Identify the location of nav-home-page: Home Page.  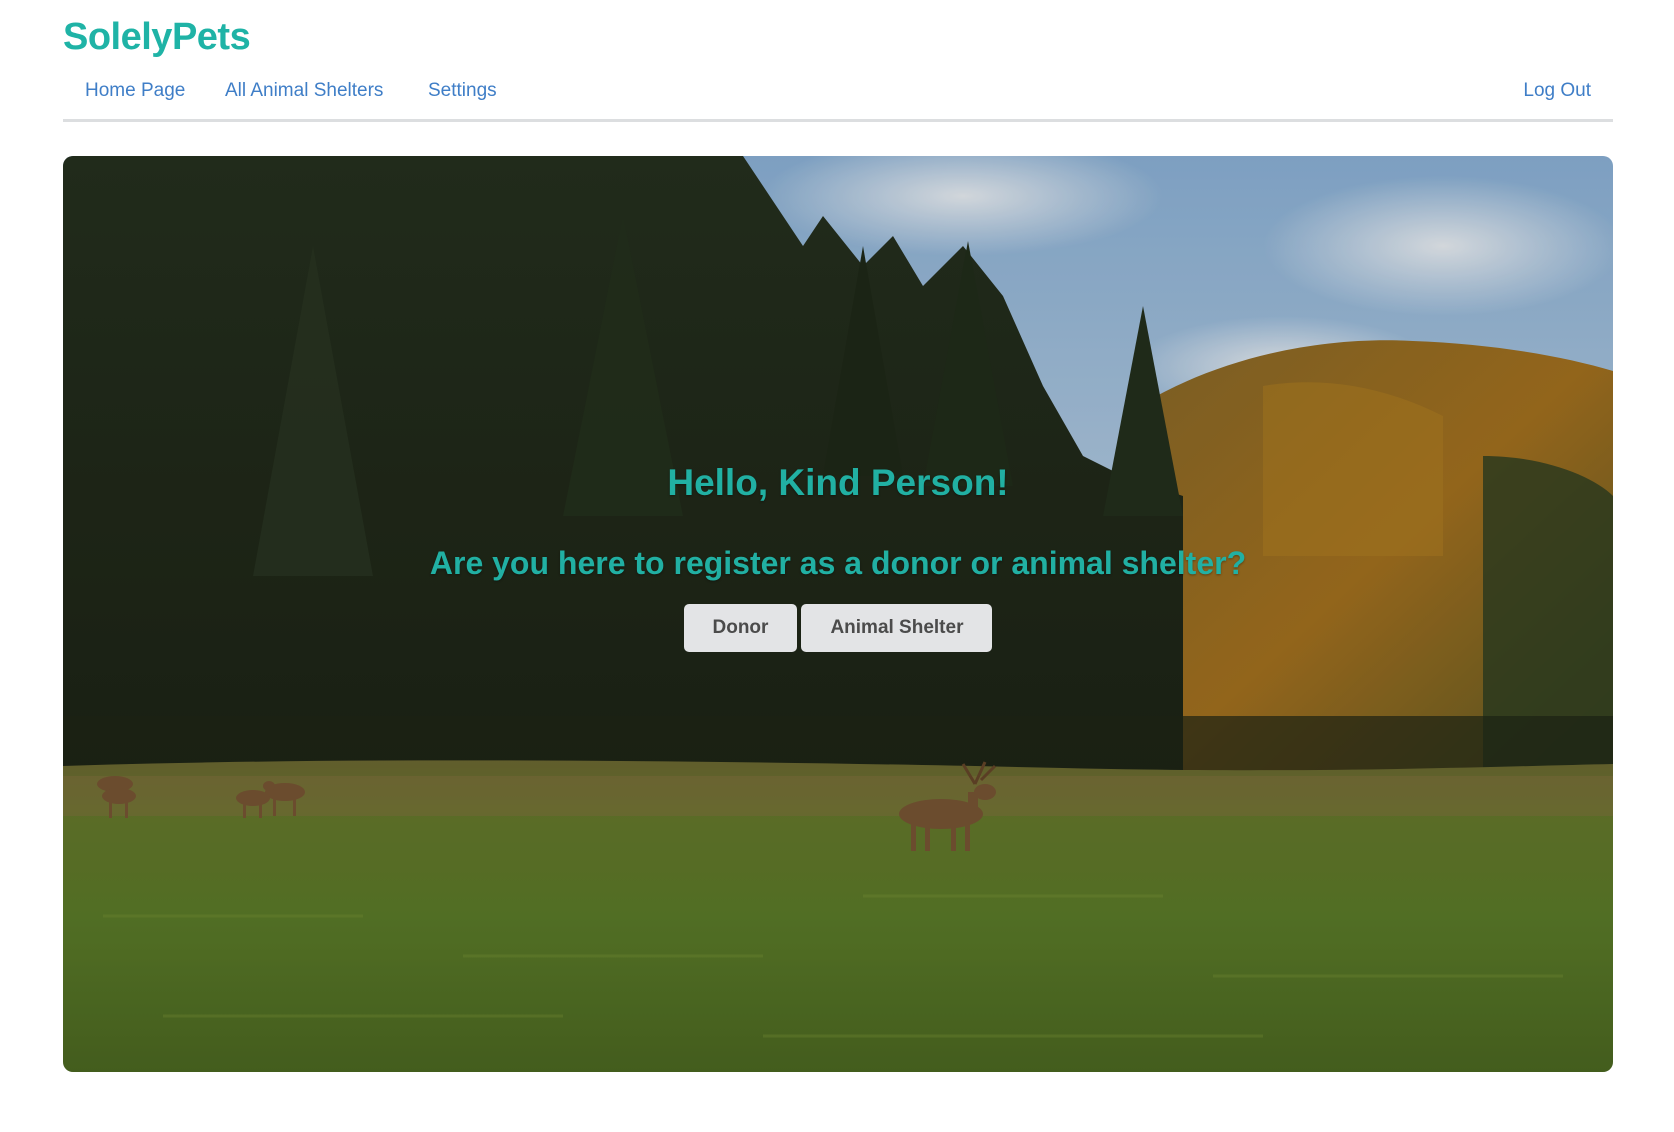
(135, 91).